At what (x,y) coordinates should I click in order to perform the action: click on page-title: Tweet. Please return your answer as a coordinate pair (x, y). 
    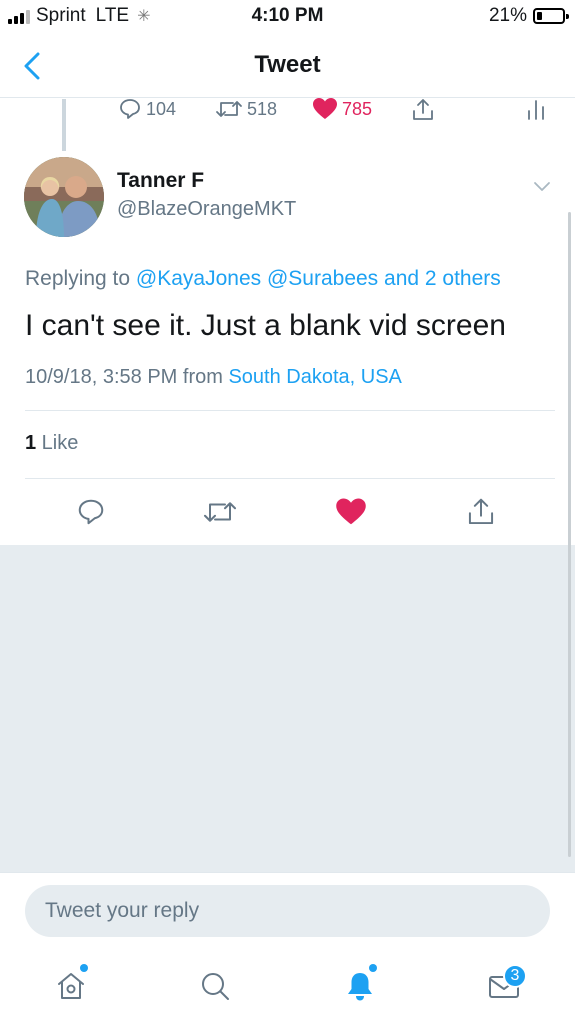
    Looking at the image, I should click on (287, 64).